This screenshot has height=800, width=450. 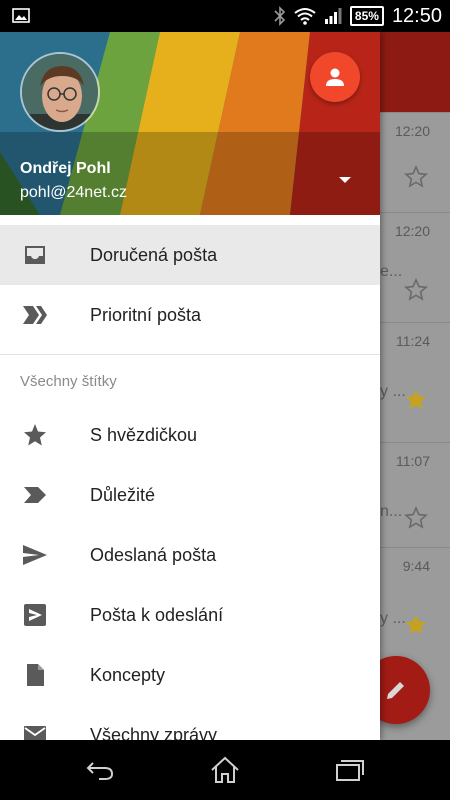 What do you see at coordinates (345, 180) in the screenshot?
I see `dropdown-arrow-icon` at bounding box center [345, 180].